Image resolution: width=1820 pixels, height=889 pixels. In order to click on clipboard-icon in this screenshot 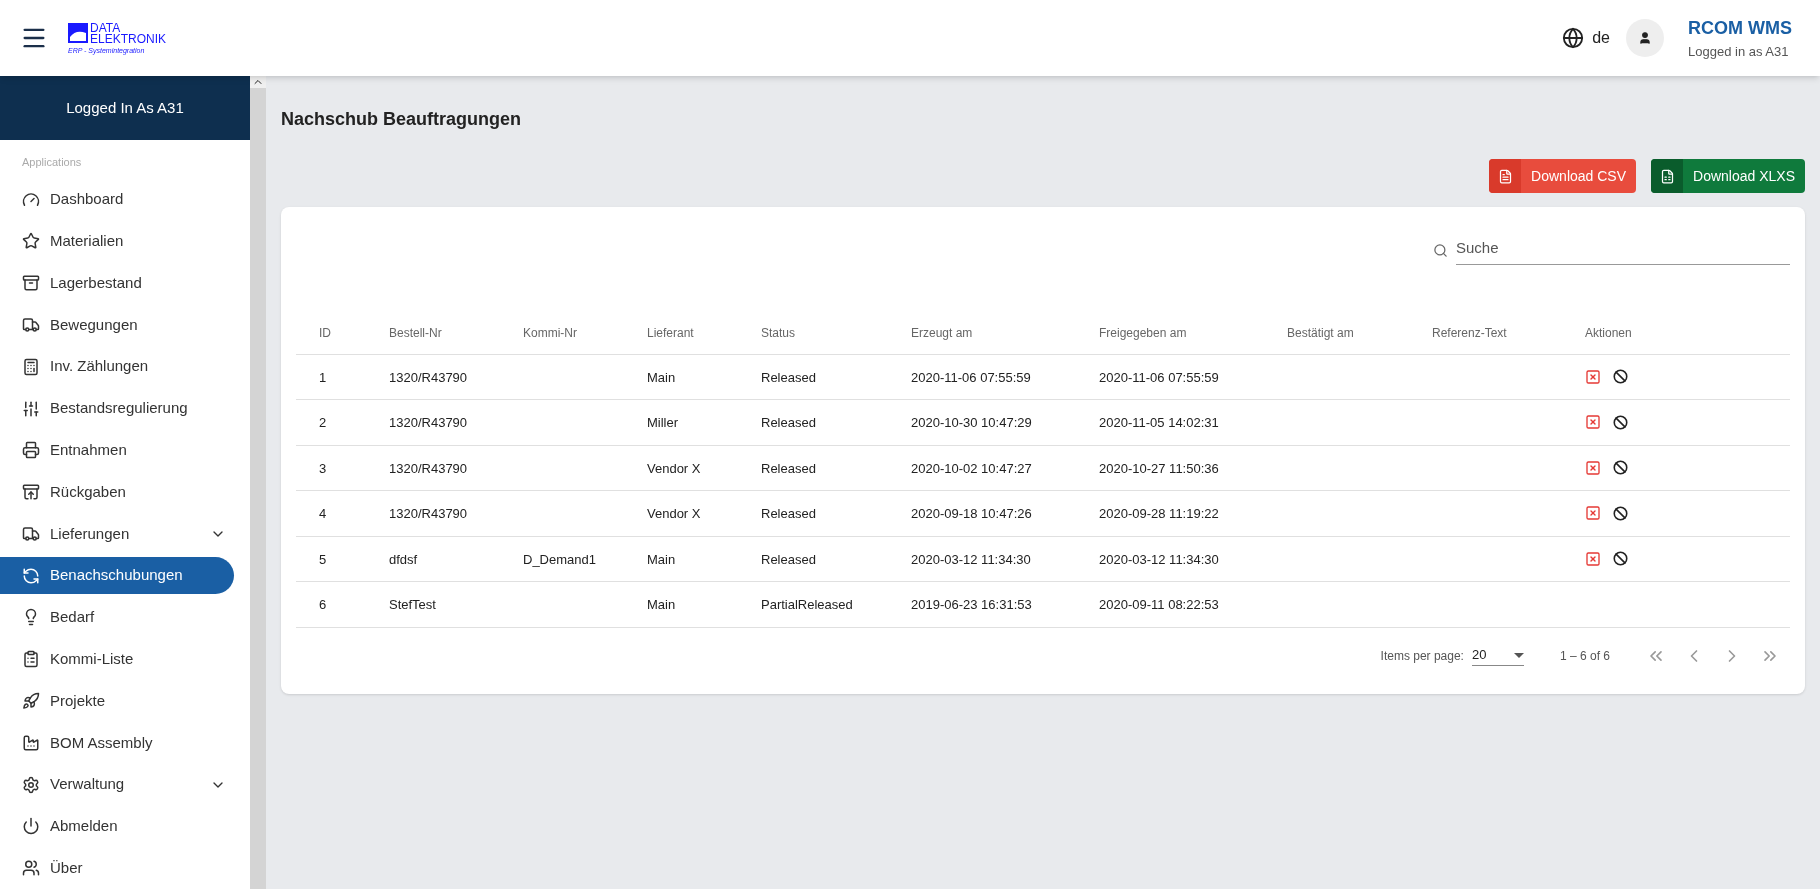, I will do `click(31, 659)`.